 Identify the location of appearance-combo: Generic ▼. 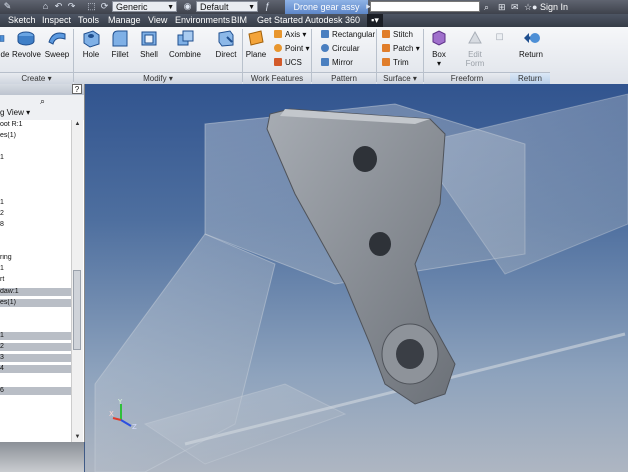
(144, 6).